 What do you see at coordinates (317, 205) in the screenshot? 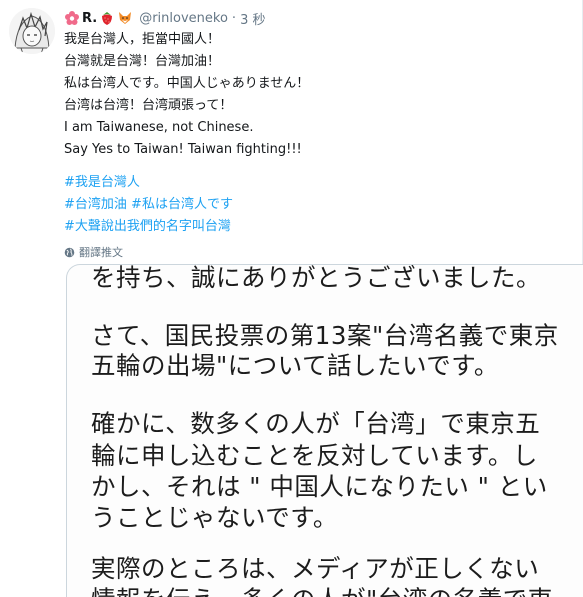
I see `hashtag-block: #我是台灣人 #台湾加油 #私は台湾人です #大聲說出我們的名字叫台灣` at bounding box center [317, 205].